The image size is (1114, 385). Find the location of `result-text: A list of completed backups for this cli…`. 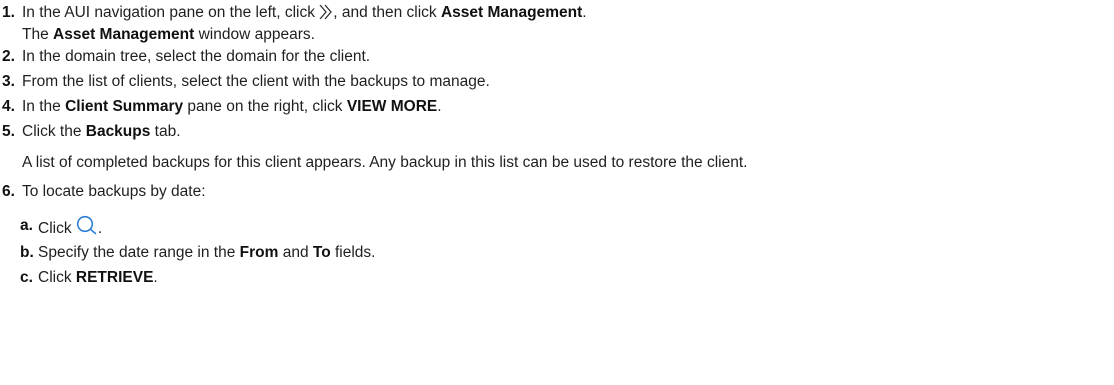

result-text: A list of completed backups for this cli… is located at coordinates (385, 162).